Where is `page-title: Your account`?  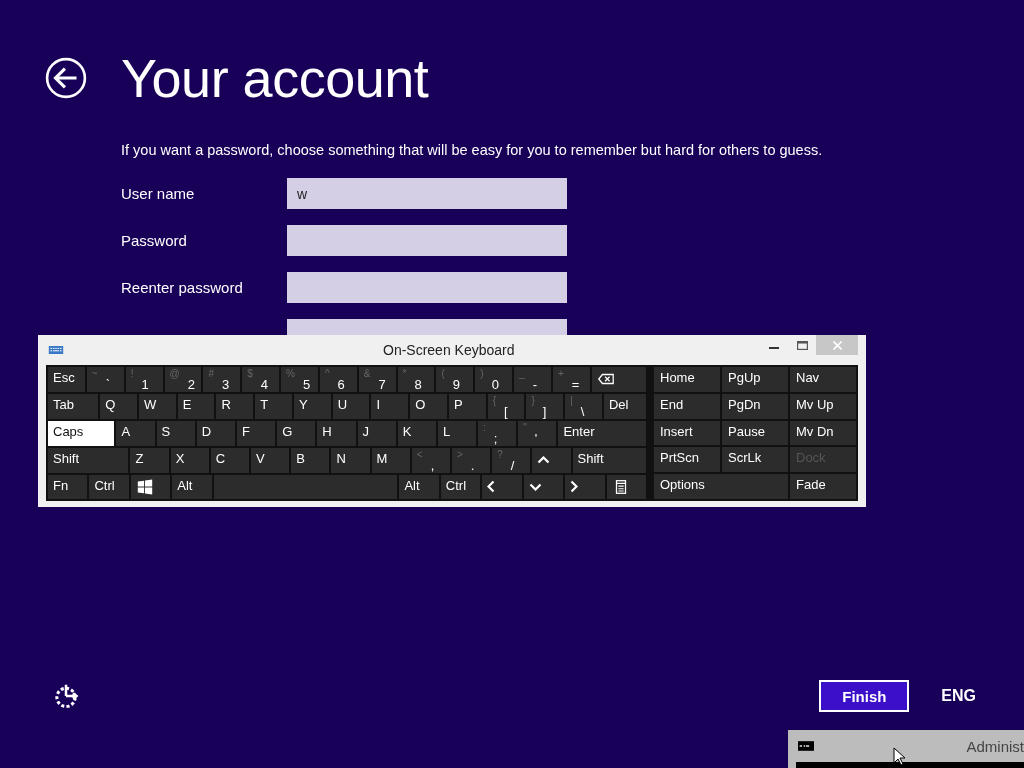 page-title: Your account is located at coordinates (275, 78).